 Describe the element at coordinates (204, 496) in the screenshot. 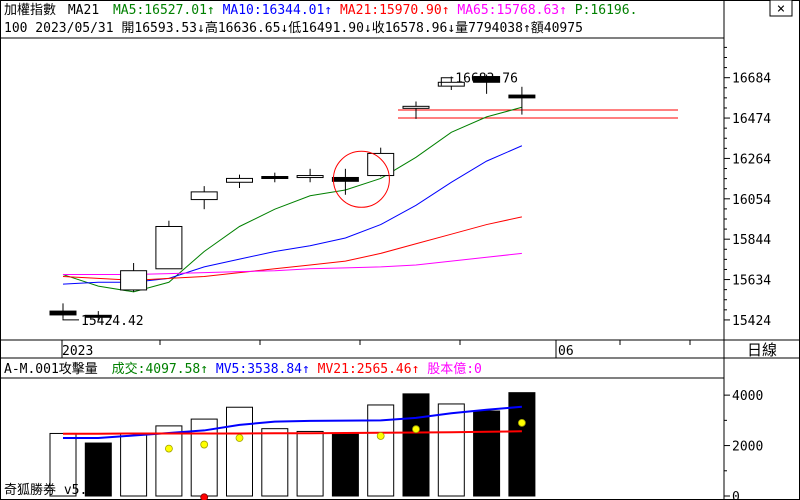

I see `volume-signal-dot` at that location.